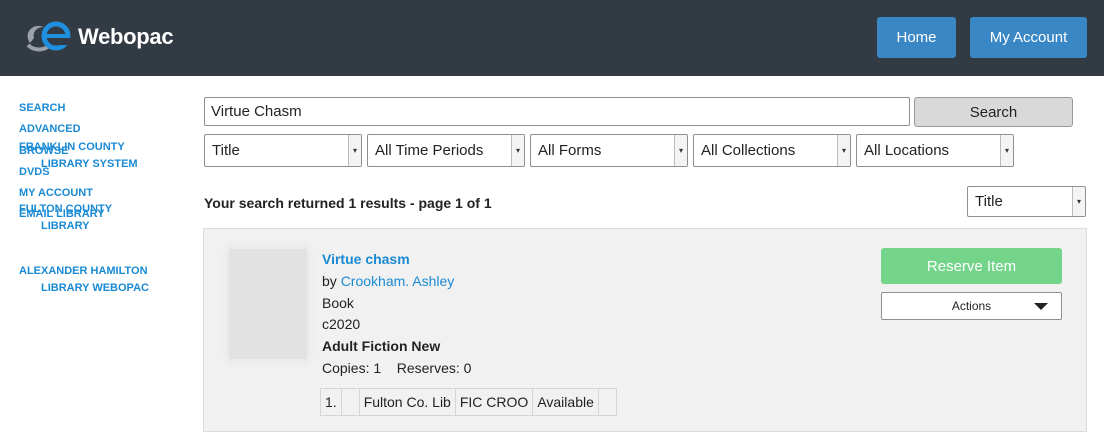  Describe the element at coordinates (104, 129) in the screenshot. I see `sidebar-link-advanced: ADVANCED` at that location.